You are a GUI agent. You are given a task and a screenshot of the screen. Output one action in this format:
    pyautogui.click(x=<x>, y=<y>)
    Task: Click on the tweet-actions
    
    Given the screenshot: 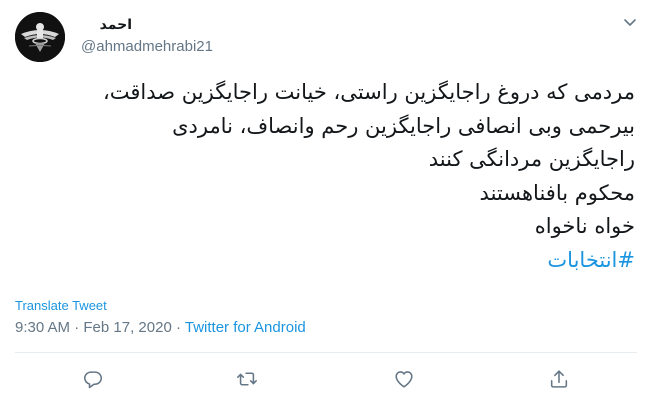 What is the action you would take?
    pyautogui.click(x=326, y=380)
    